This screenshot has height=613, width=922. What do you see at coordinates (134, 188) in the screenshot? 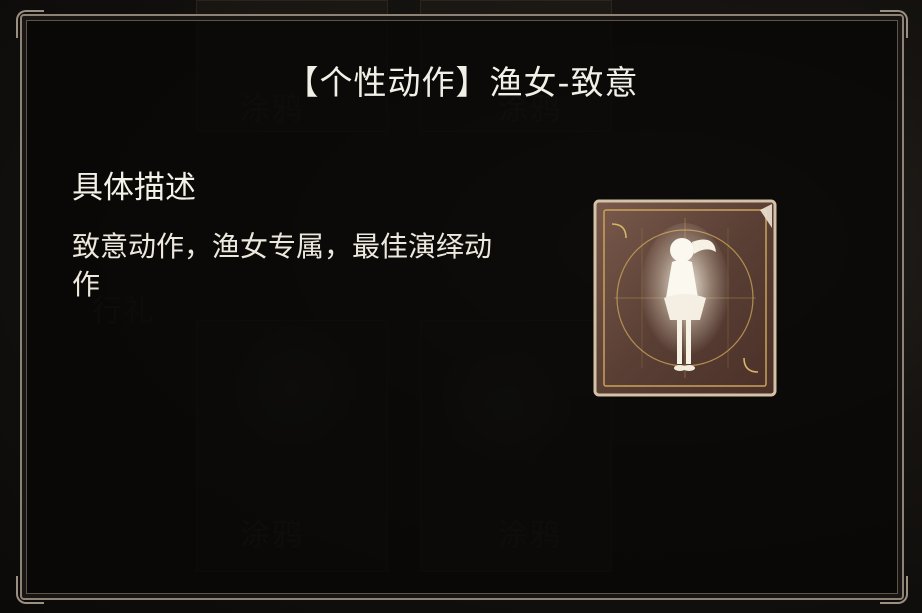
I see `description-heading: 具体描述` at bounding box center [134, 188].